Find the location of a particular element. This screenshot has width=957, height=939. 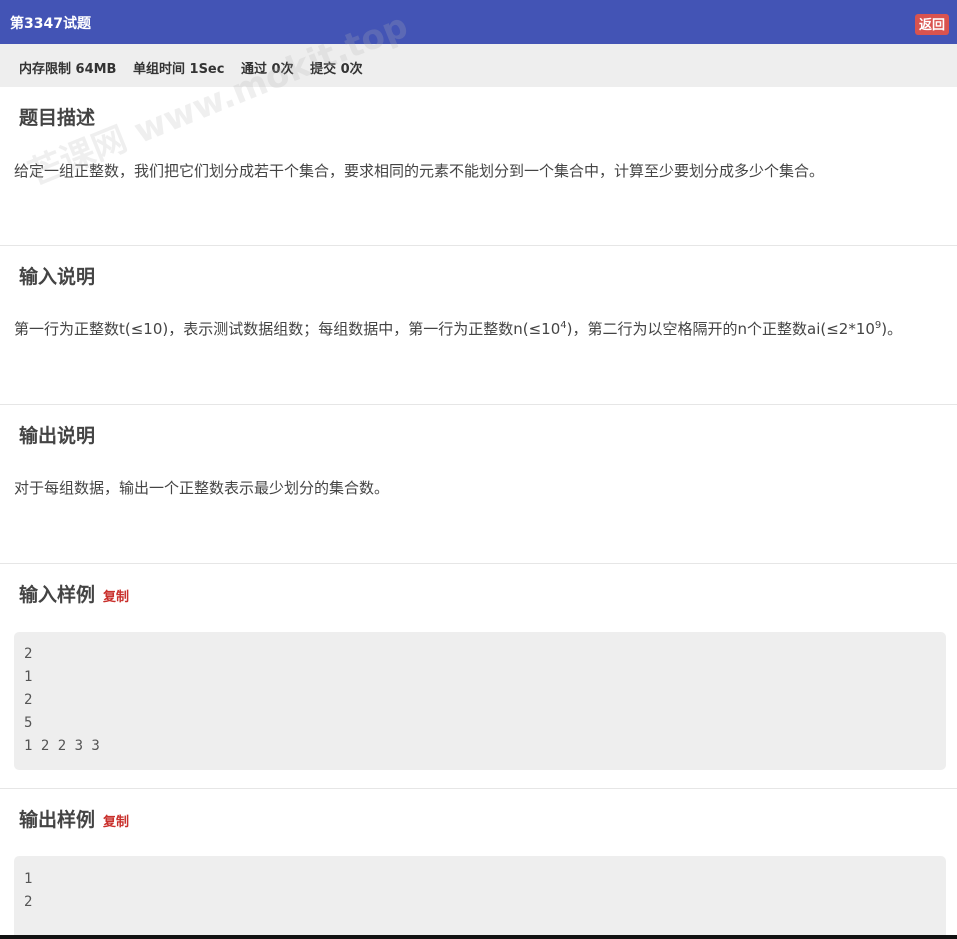

output-heading: 输出说明 is located at coordinates (57, 436).